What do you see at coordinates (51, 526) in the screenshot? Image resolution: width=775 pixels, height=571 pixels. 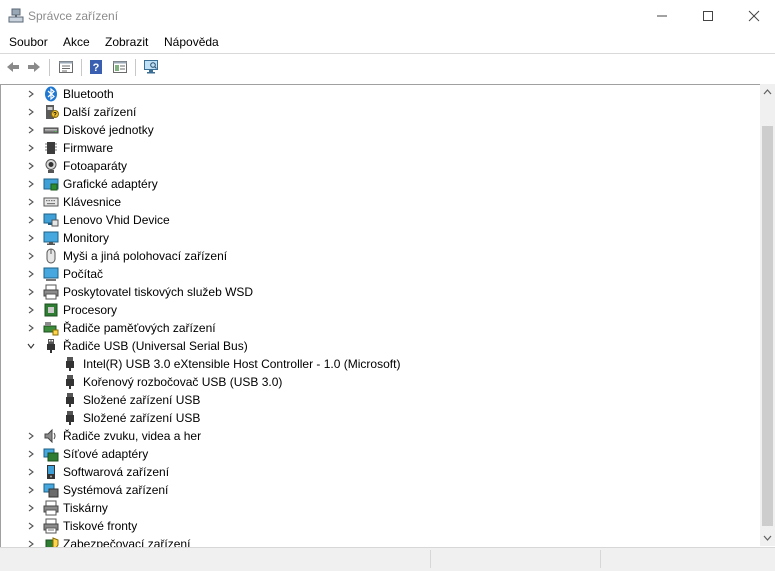 I see `print-queue-icon` at bounding box center [51, 526].